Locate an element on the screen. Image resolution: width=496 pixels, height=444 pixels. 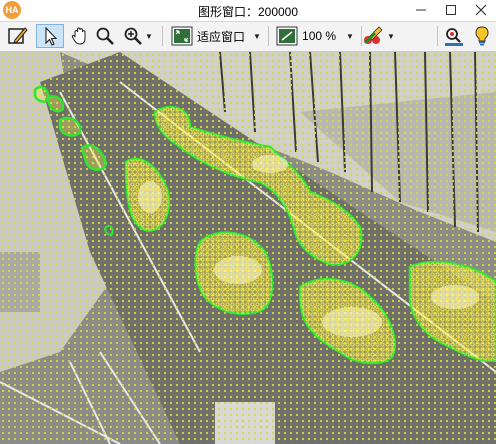
close-button is located at coordinates (481, 10).